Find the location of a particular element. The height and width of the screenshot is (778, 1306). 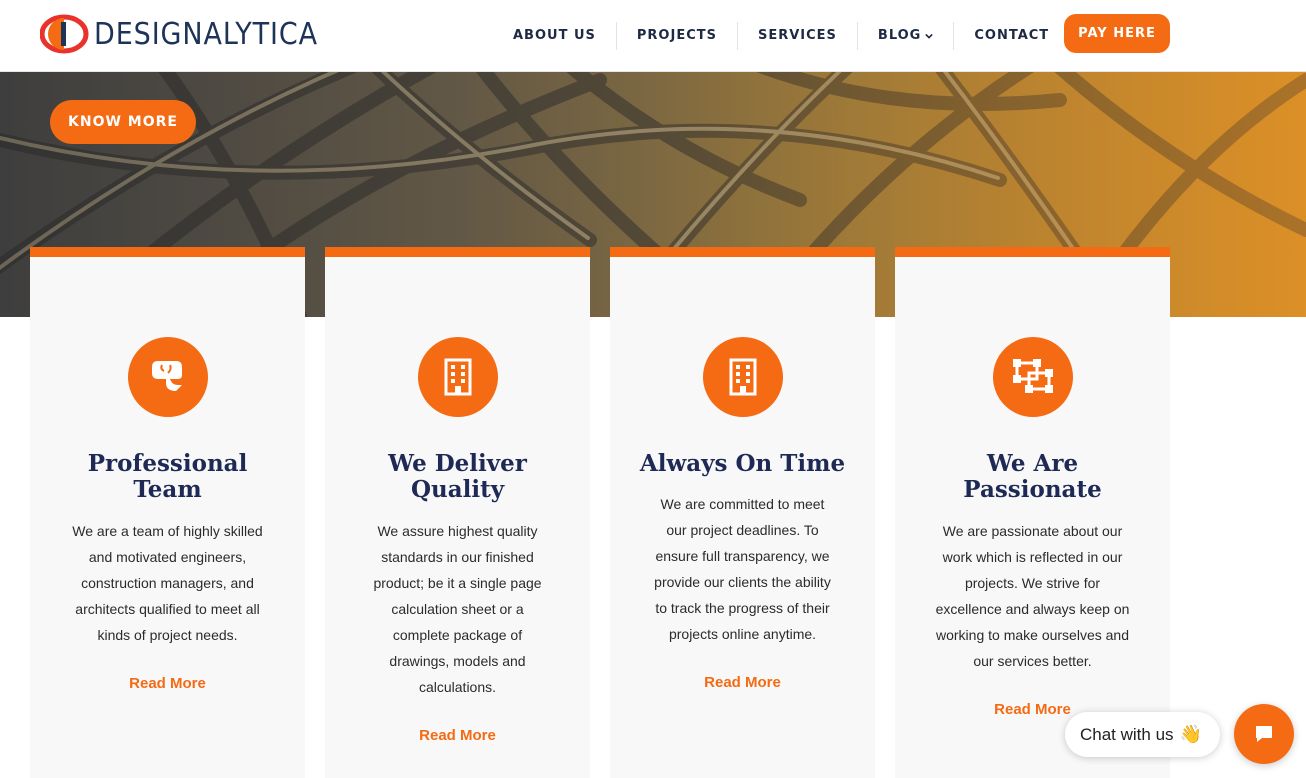

card-title-line: Passionate is located at coordinates (1032, 489).